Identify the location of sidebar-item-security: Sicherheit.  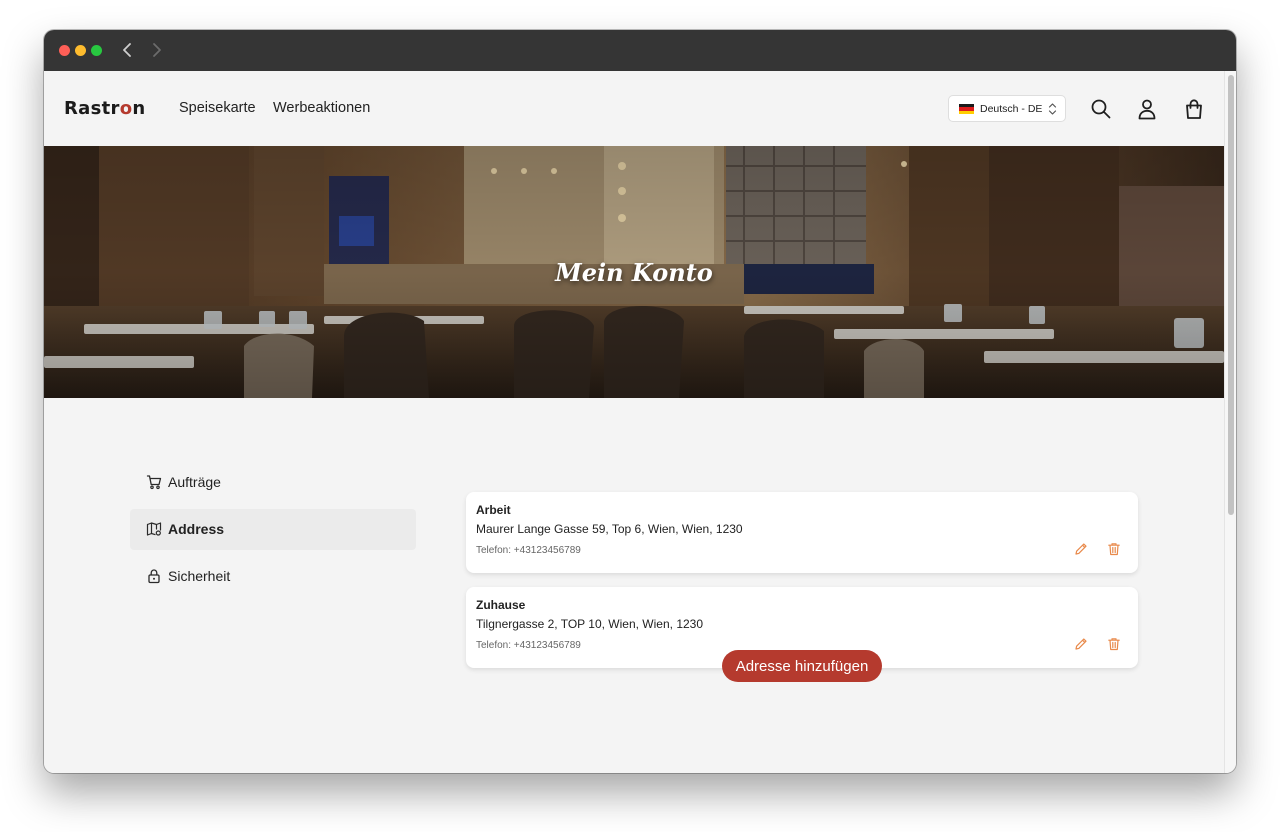
(273, 576).